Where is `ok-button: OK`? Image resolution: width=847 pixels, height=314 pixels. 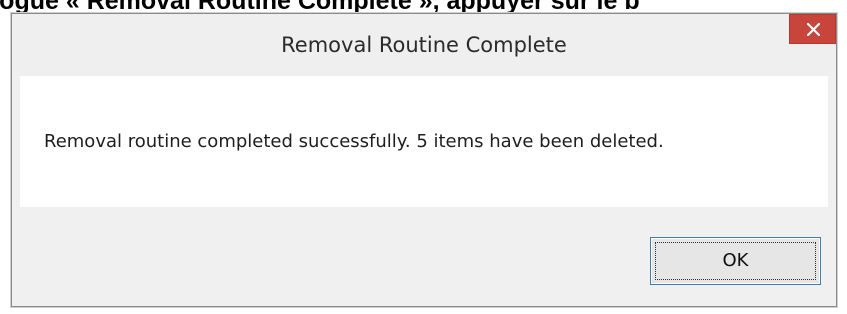
ok-button: OK is located at coordinates (735, 261).